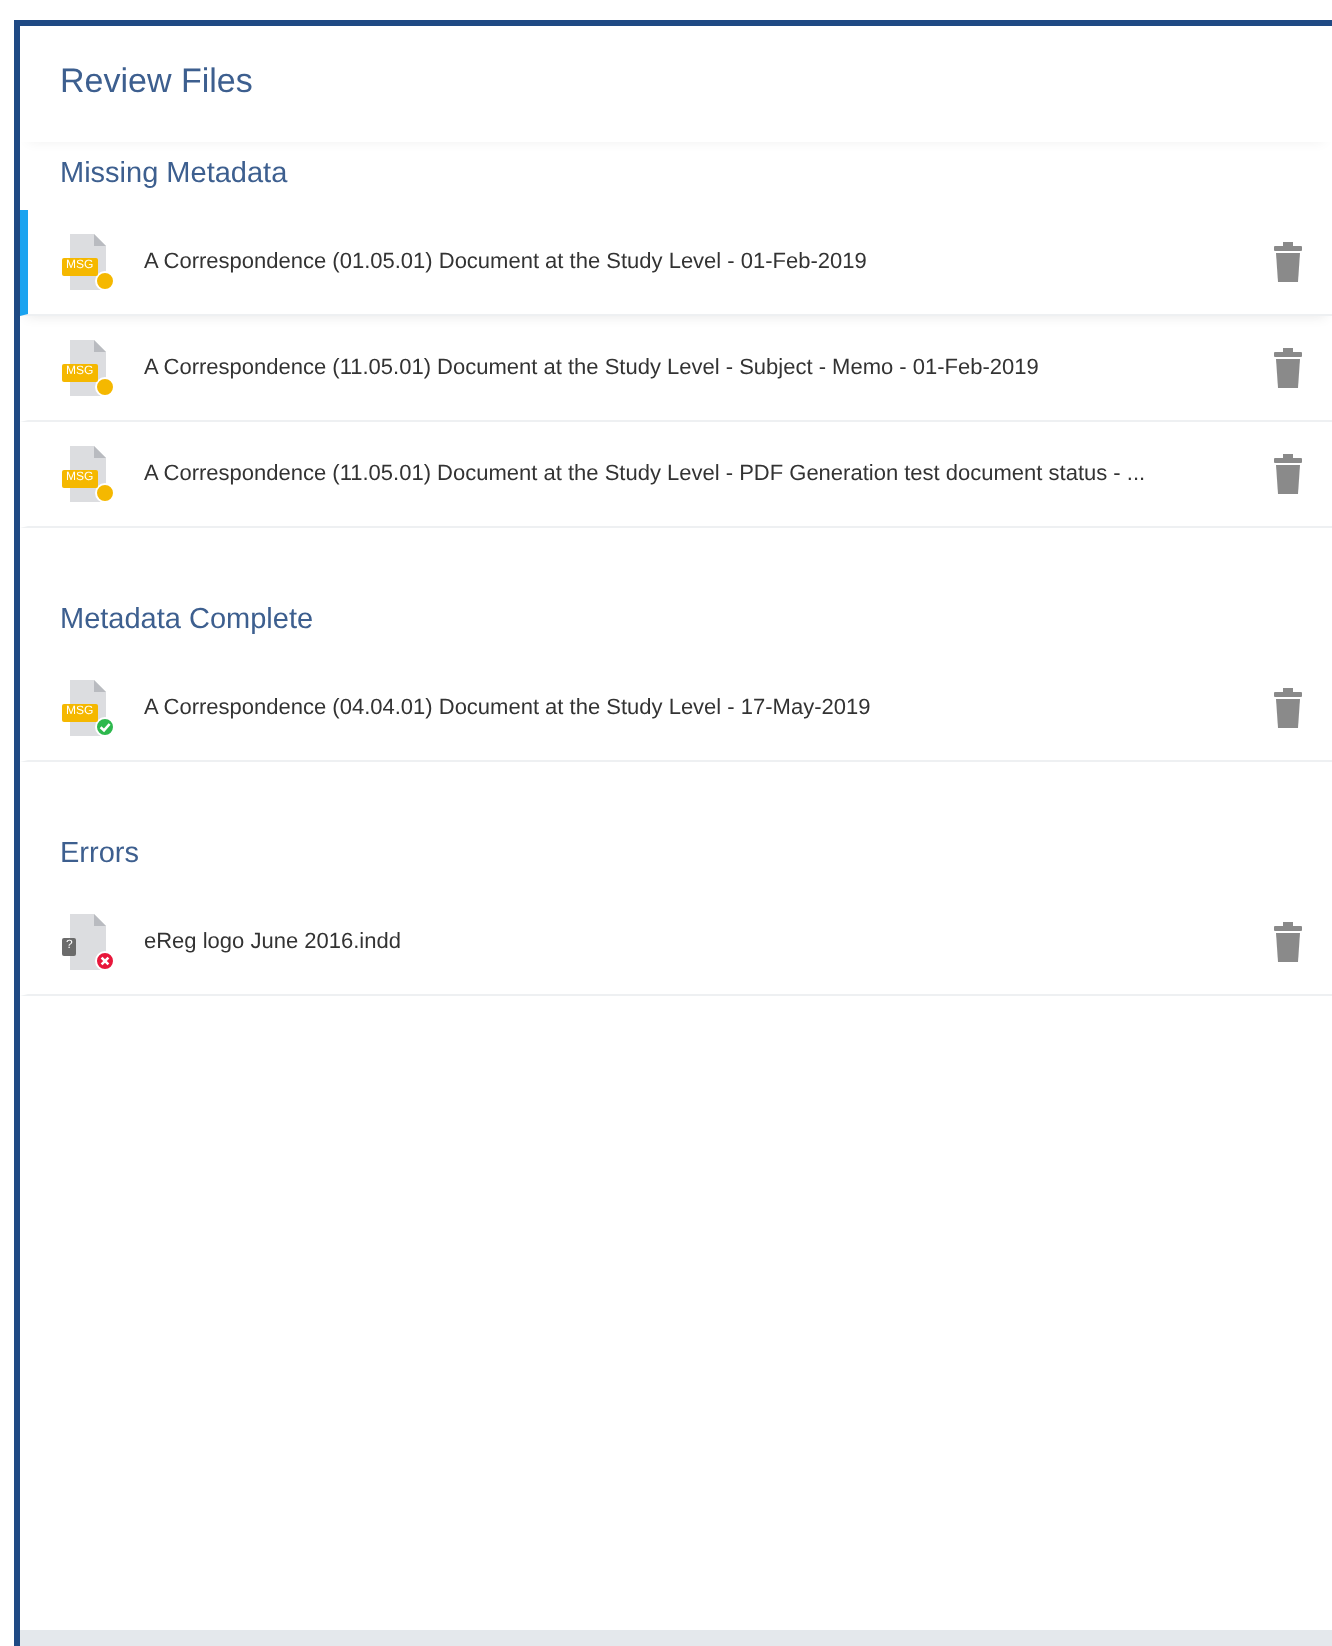 The image size is (1332, 1646). Describe the element at coordinates (506, 262) in the screenshot. I see `file-name: A Correspondence (01.05.01) Document at the Study Level - 01-Feb-2019` at that location.